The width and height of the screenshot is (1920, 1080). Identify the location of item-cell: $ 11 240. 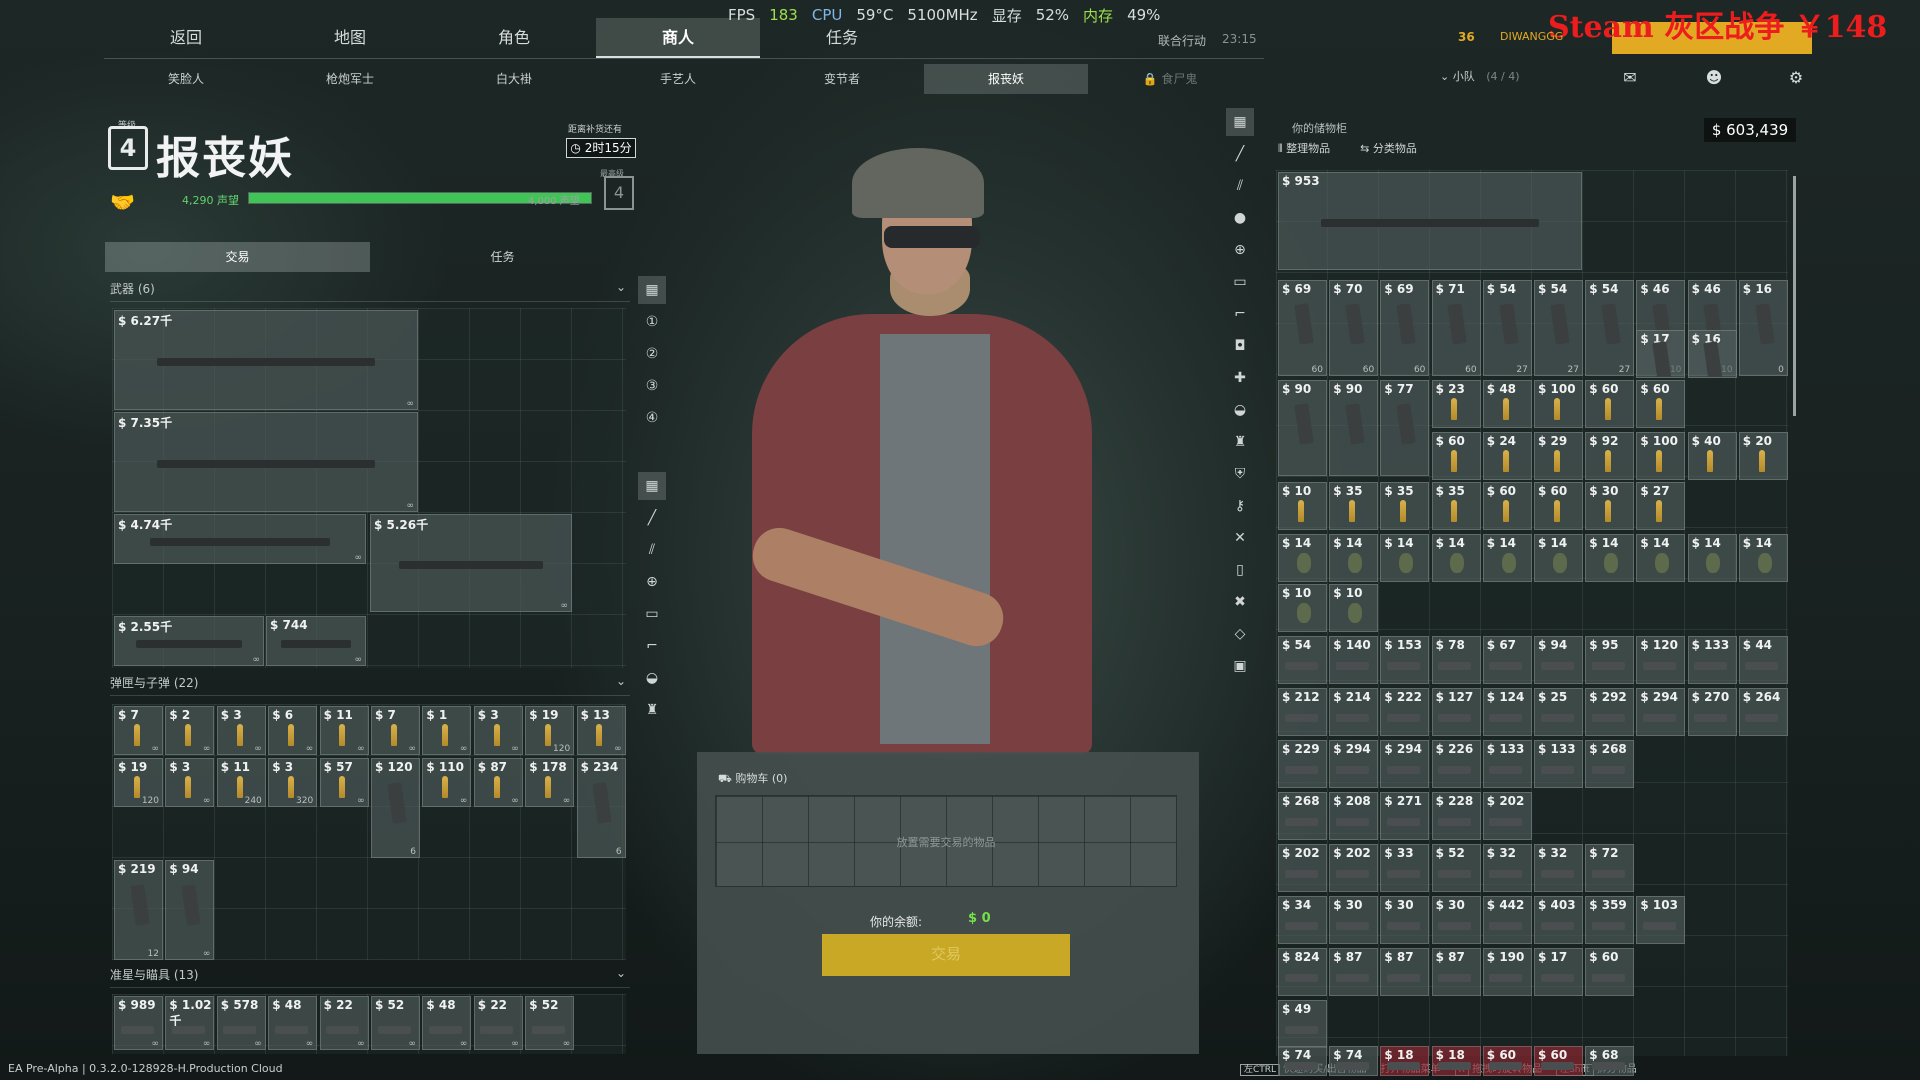
(241, 782).